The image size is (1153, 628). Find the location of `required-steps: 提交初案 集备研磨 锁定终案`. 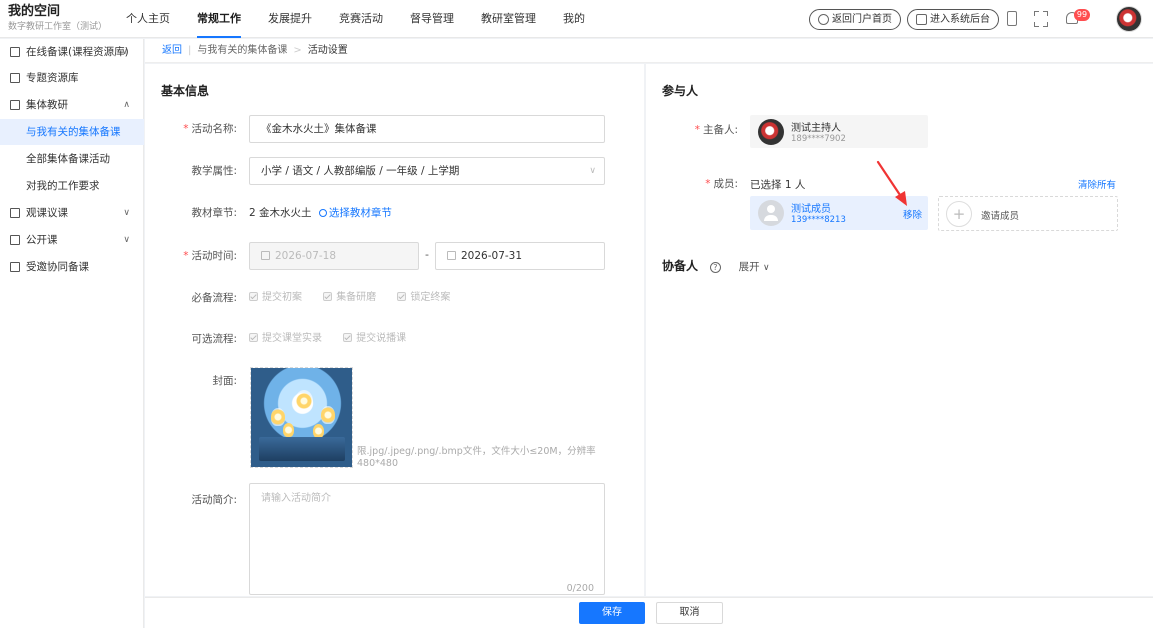

required-steps: 提交初案 集备研磨 锁定终案 is located at coordinates (358, 298).